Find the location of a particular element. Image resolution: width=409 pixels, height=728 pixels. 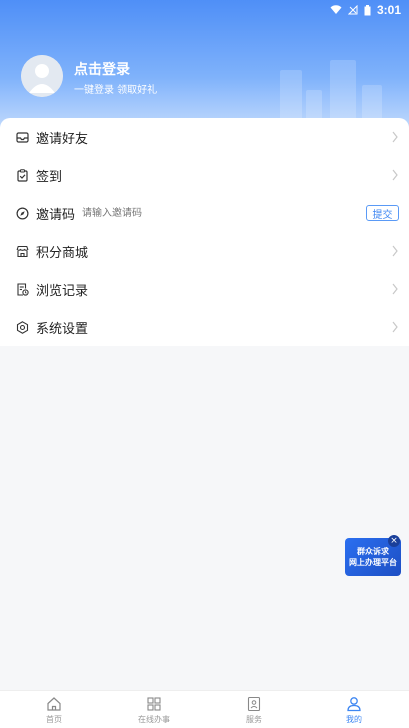

tab-home: 首页 is located at coordinates (54, 709).